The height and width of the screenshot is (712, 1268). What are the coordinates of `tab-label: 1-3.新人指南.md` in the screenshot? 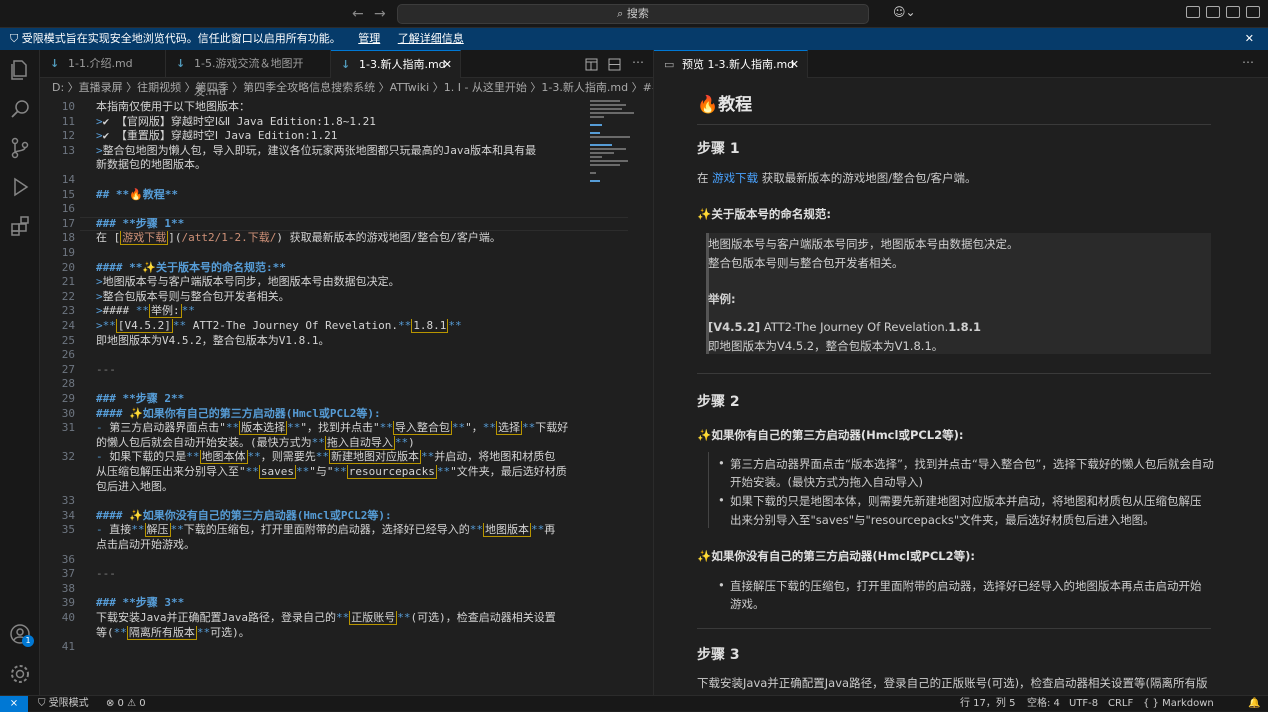 It's located at (402, 64).